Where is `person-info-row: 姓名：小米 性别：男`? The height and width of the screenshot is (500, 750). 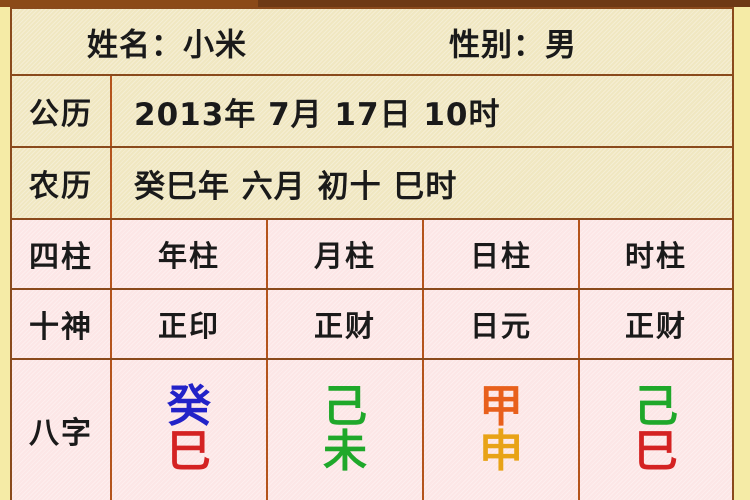
person-info-row: 姓名：小米 性别：男 is located at coordinates (372, 42).